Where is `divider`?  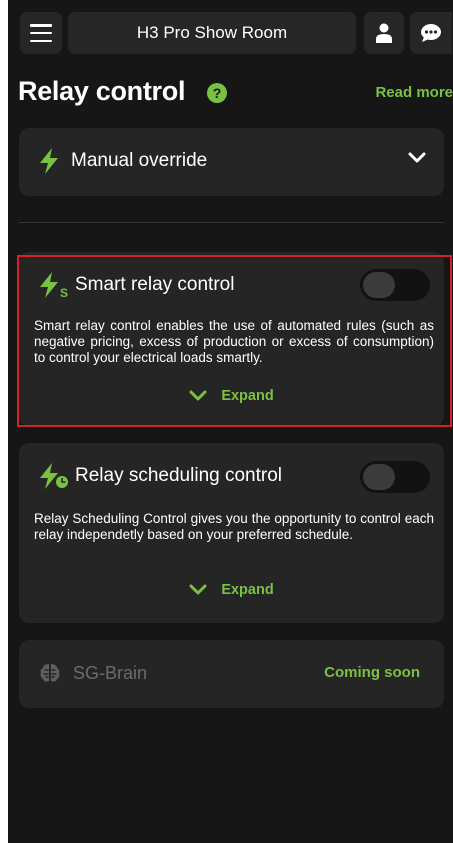 divider is located at coordinates (231, 222).